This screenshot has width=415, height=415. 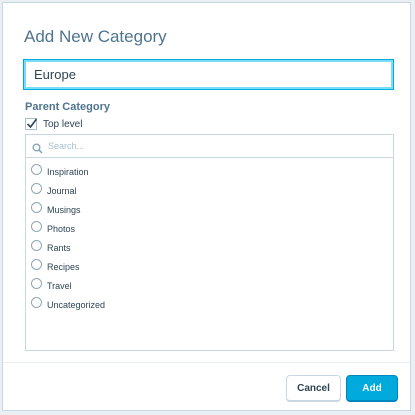 What do you see at coordinates (208, 74) in the screenshot?
I see `category-name-input` at bounding box center [208, 74].